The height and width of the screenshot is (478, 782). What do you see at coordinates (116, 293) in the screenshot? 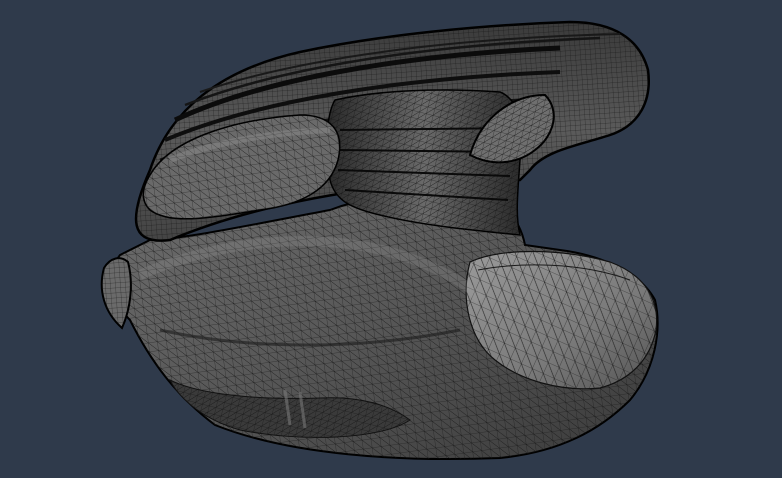
I see `mesh-left-flank` at bounding box center [116, 293].